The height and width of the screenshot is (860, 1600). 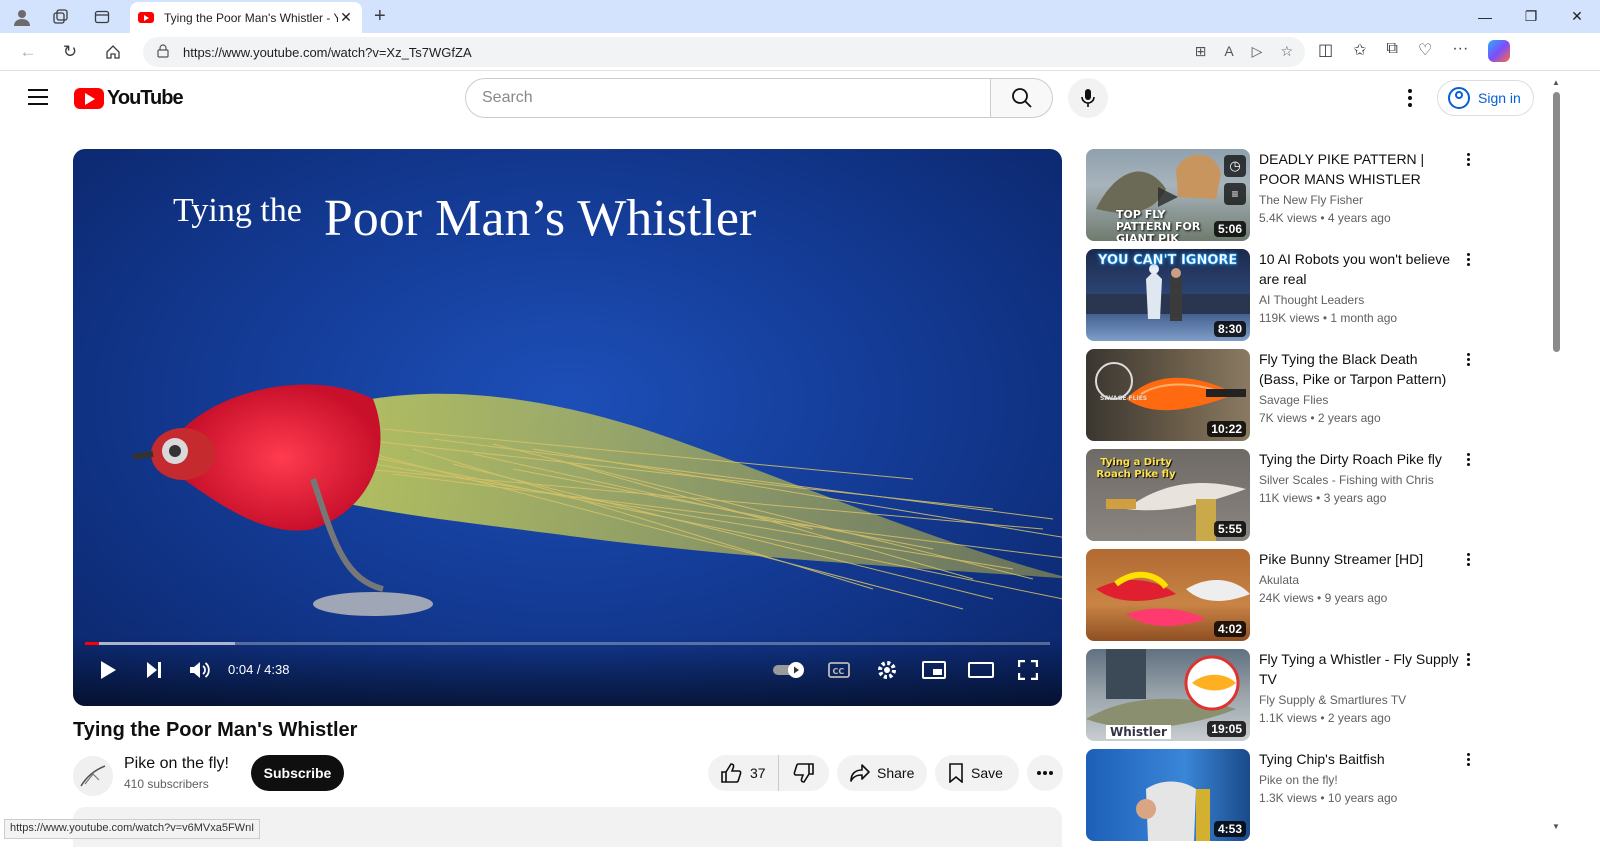 What do you see at coordinates (1168, 695) in the screenshot?
I see `video-thumbnail: Whistler 19:05` at bounding box center [1168, 695].